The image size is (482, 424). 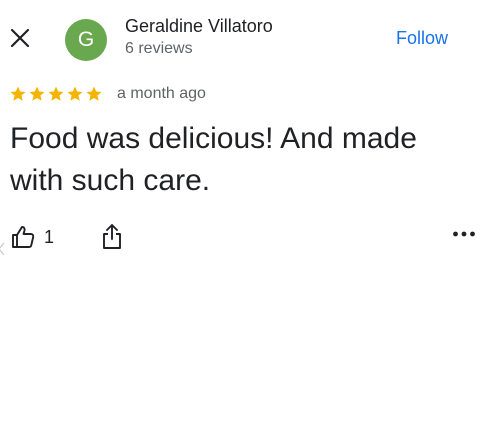 I want to click on share-icon, so click(x=112, y=236).